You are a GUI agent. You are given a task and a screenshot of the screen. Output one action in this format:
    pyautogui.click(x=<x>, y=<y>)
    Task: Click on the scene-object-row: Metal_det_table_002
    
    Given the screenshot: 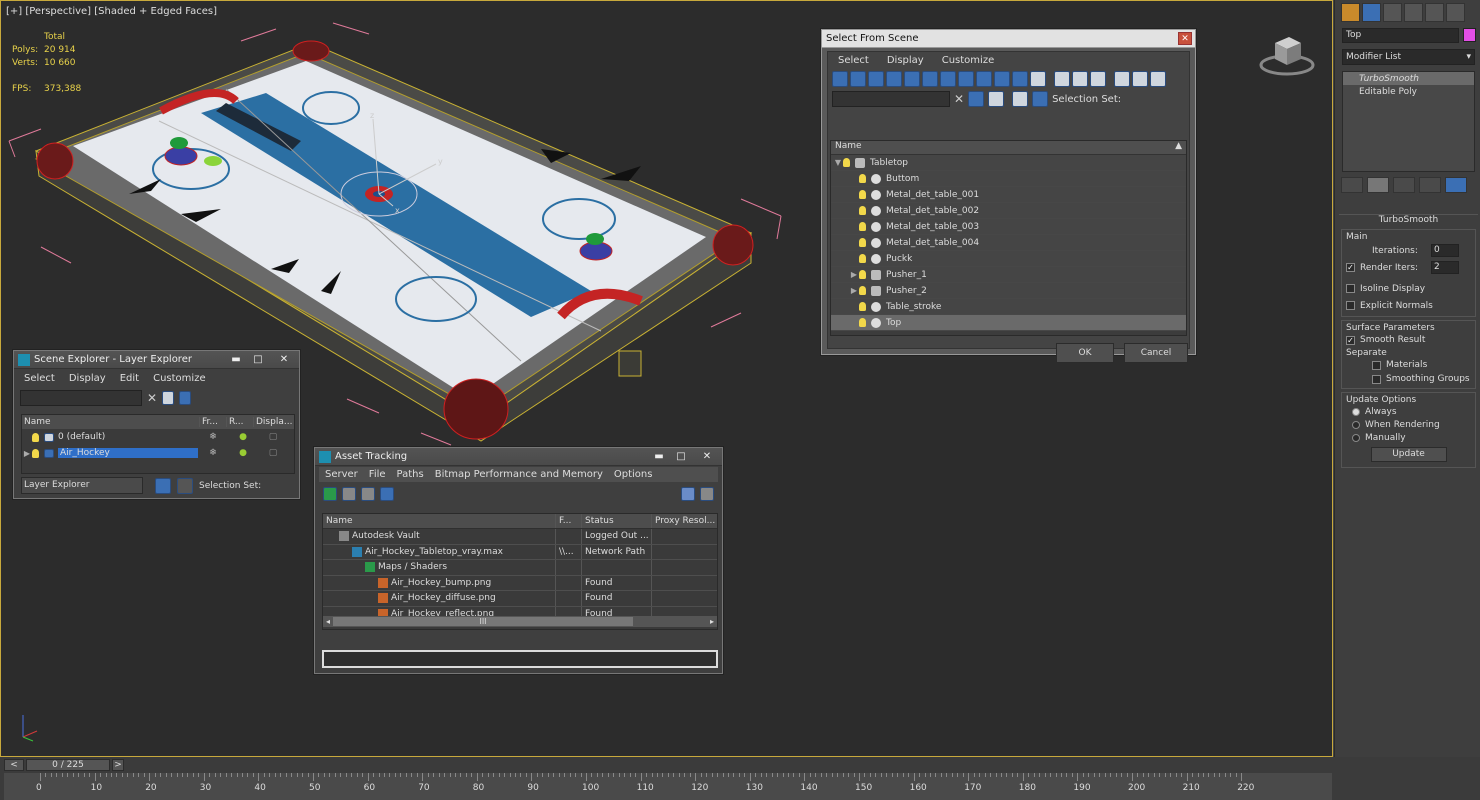 What is the action you would take?
    pyautogui.click(x=1008, y=211)
    